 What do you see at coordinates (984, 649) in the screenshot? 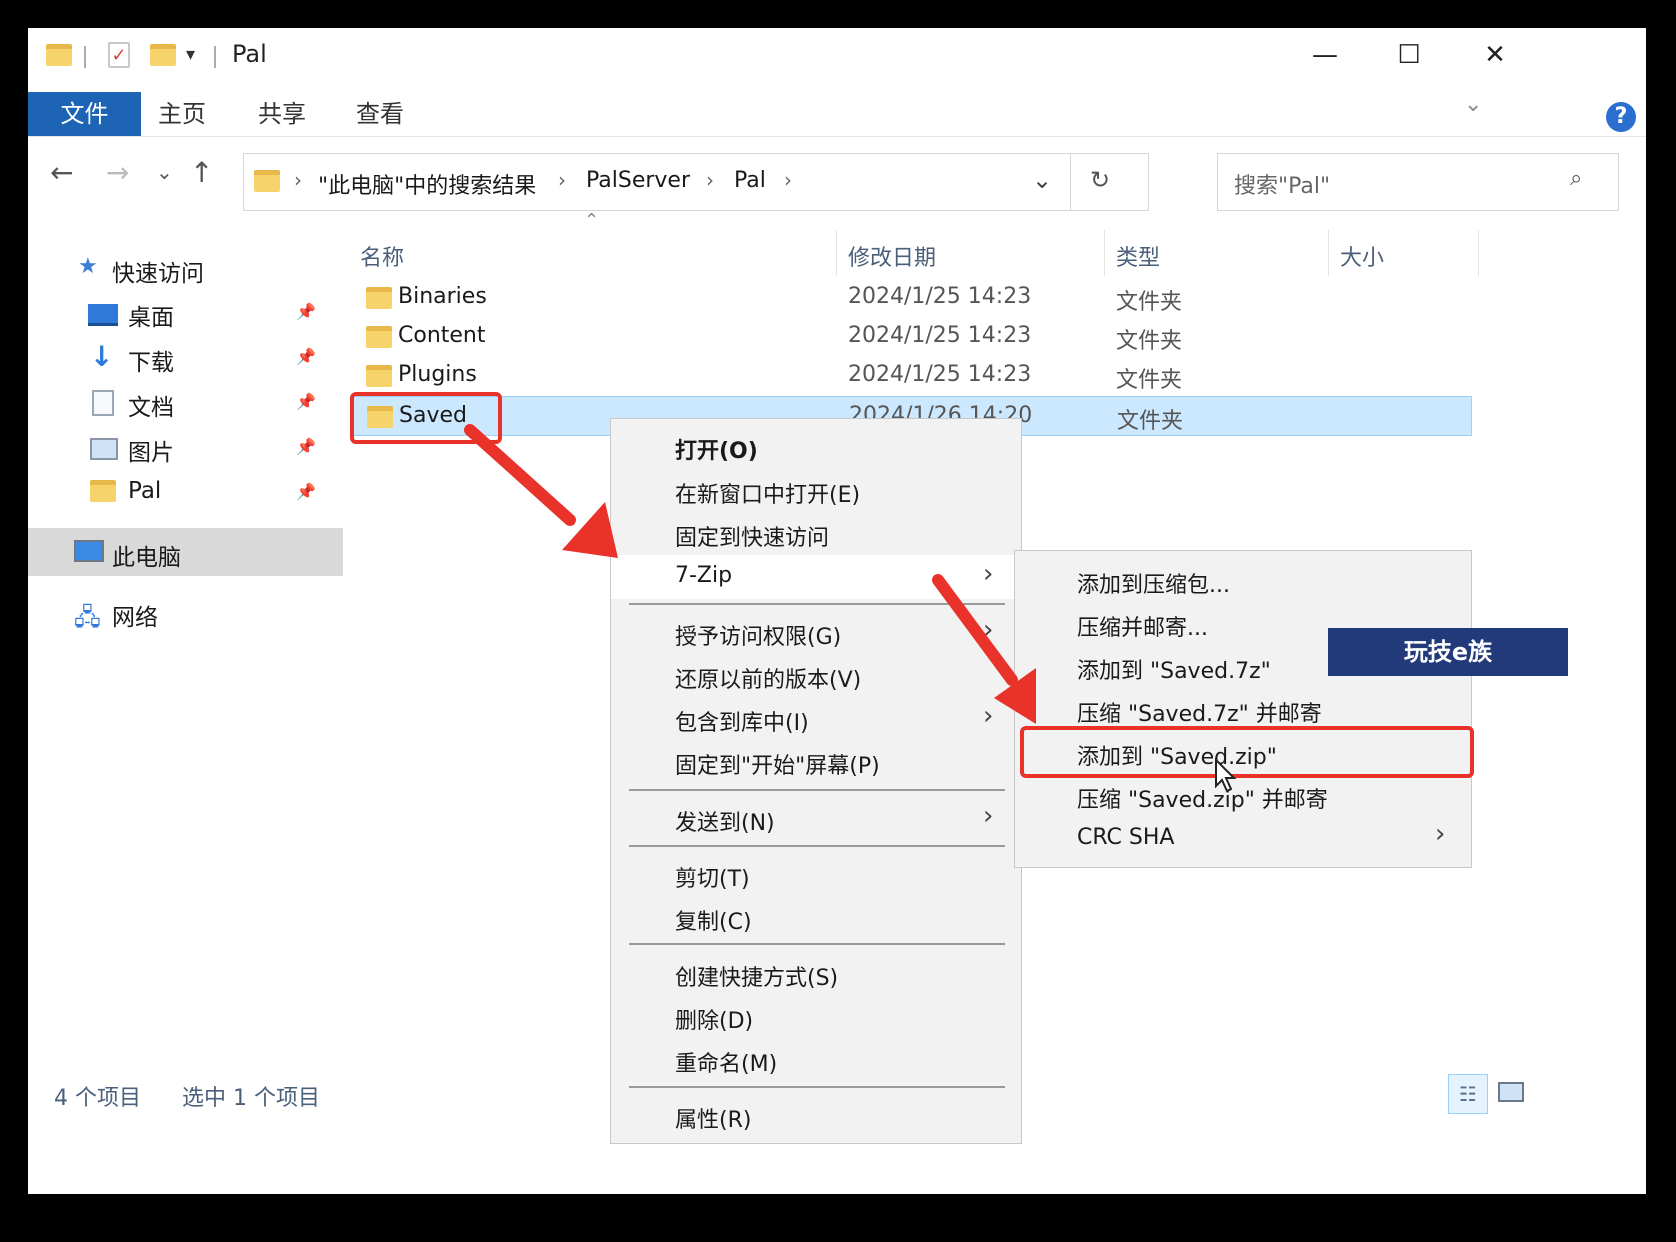
I see `arrow-to-add-zip` at bounding box center [984, 649].